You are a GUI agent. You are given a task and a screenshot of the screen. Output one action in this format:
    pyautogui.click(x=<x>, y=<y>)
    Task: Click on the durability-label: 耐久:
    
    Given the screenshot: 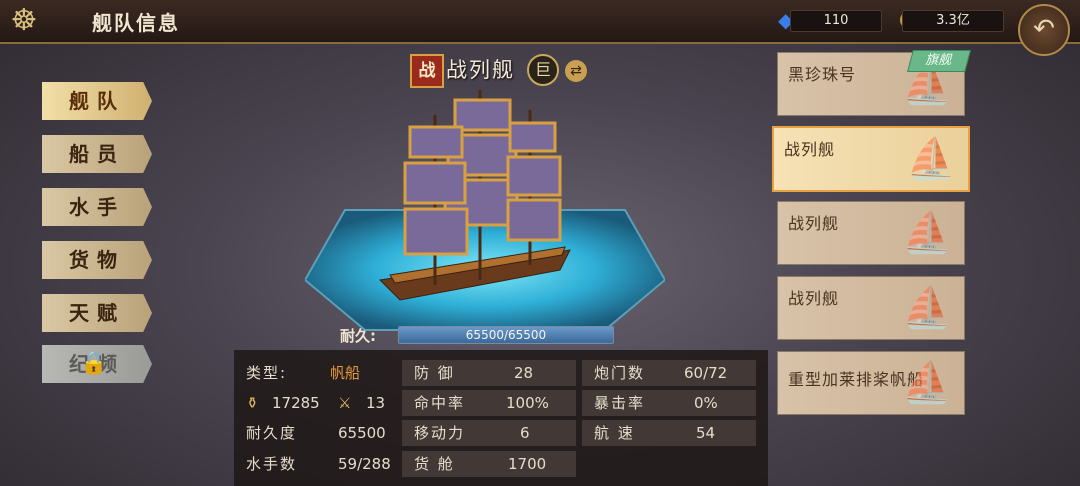 What is the action you would take?
    pyautogui.click(x=358, y=336)
    